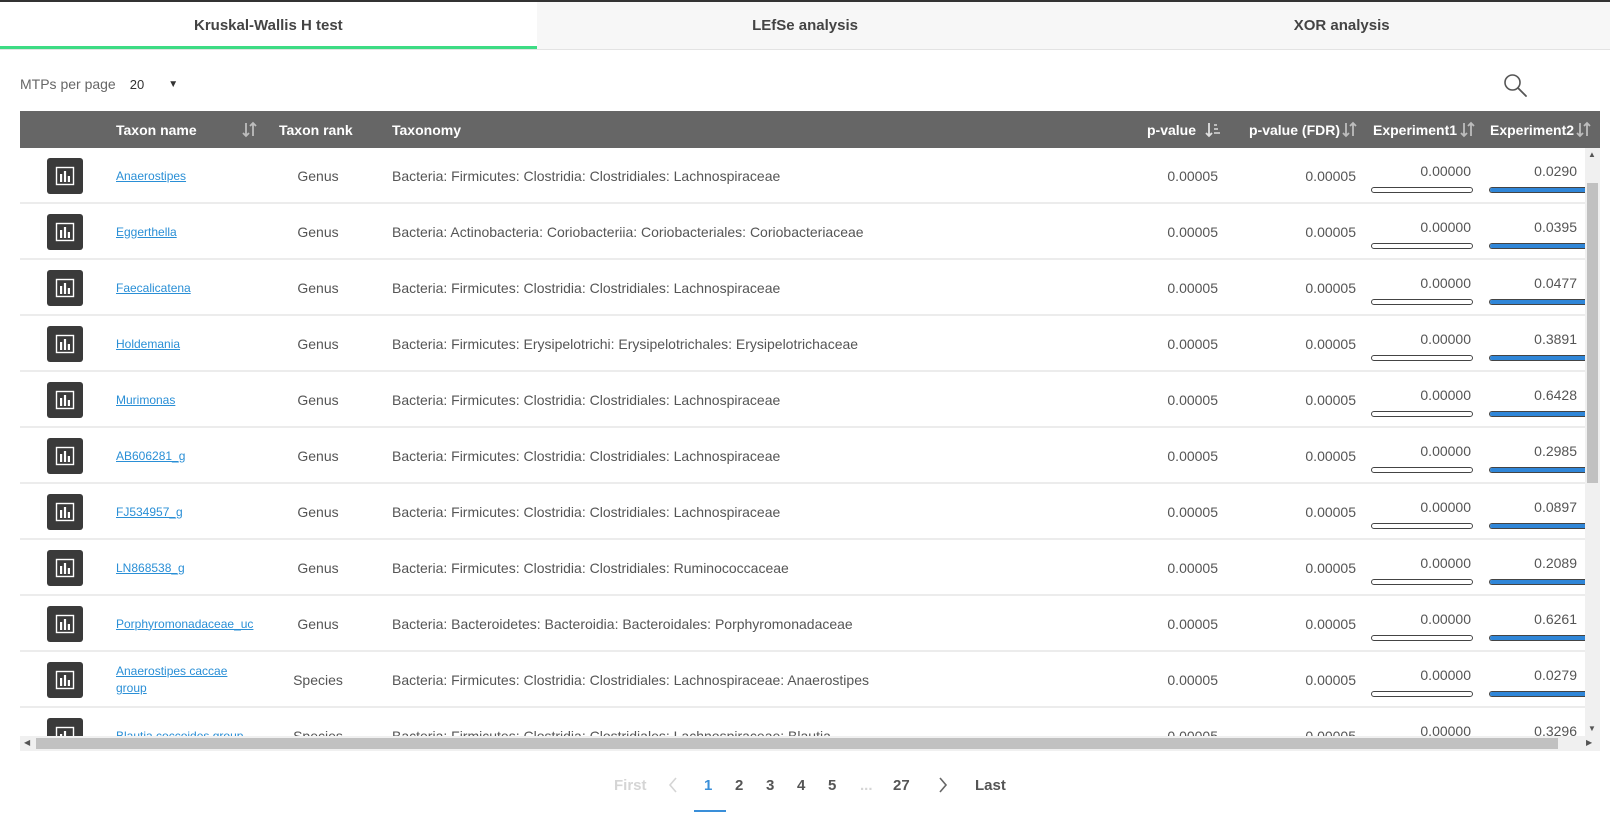 The image size is (1610, 813). Describe the element at coordinates (1532, 129) in the screenshot. I see `col-experiment2: Experiment2` at that location.